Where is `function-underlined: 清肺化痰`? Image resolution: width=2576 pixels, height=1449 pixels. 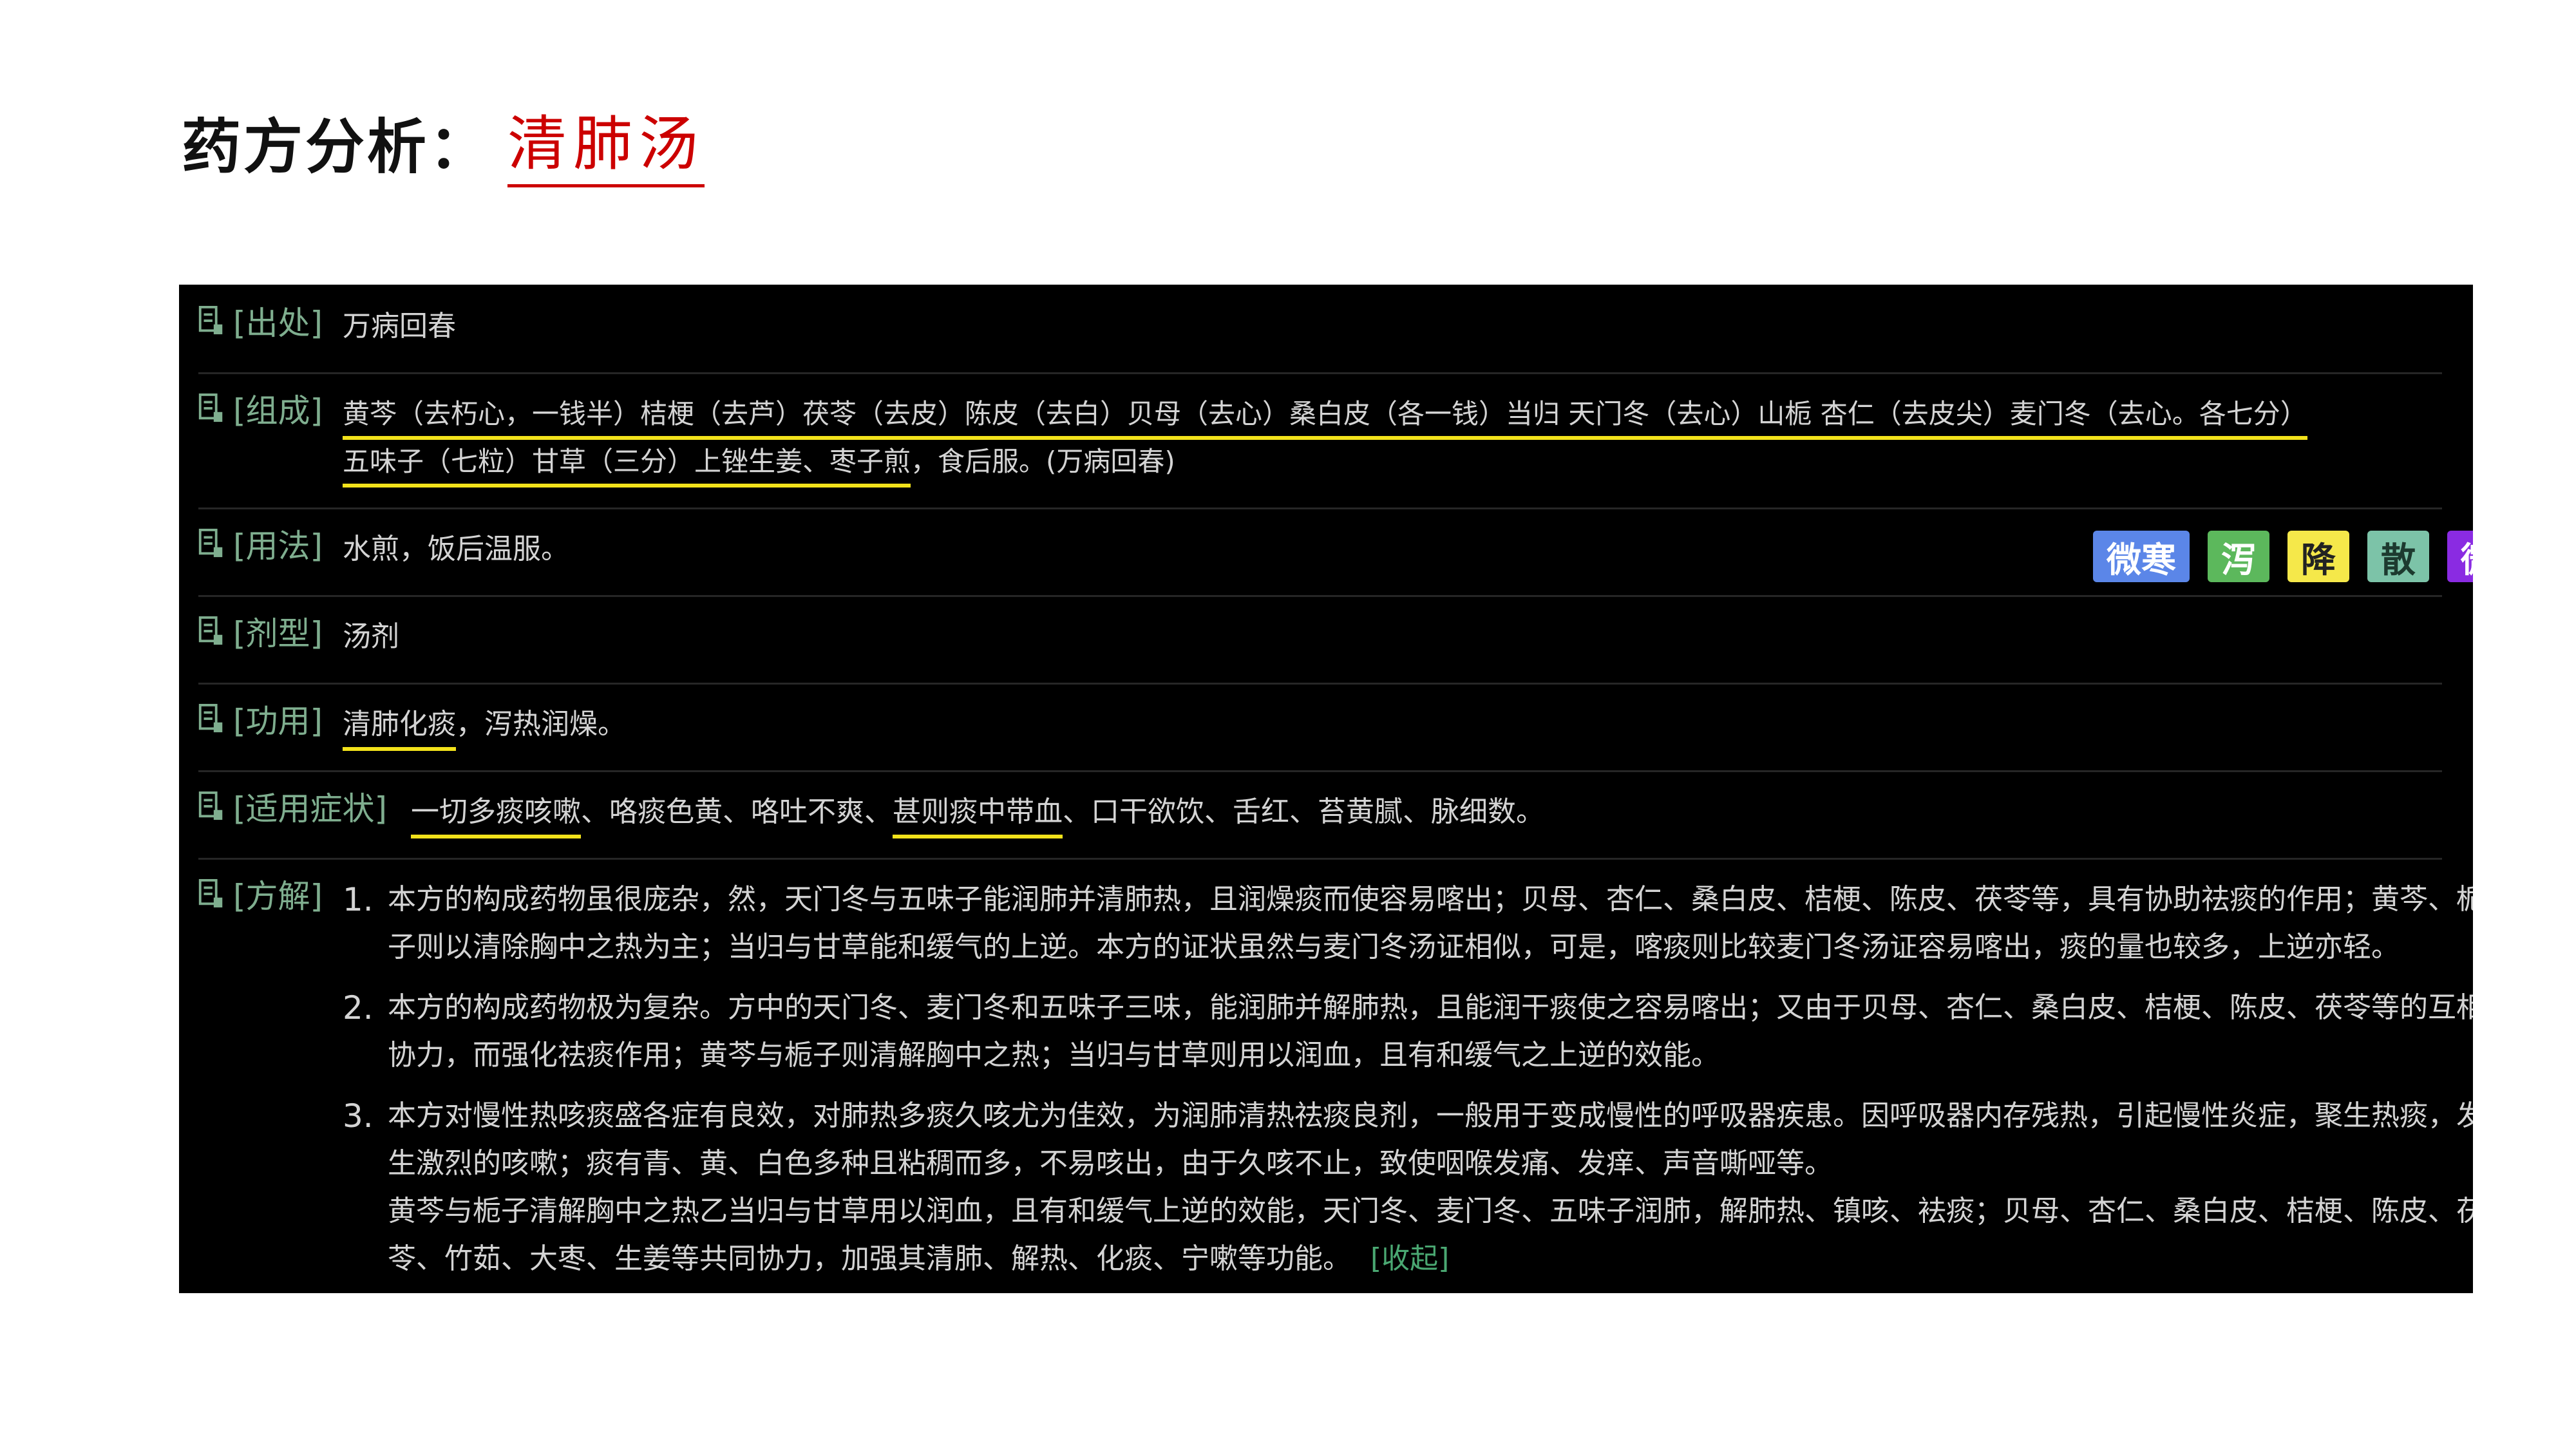 function-underlined: 清肺化痰 is located at coordinates (399, 729).